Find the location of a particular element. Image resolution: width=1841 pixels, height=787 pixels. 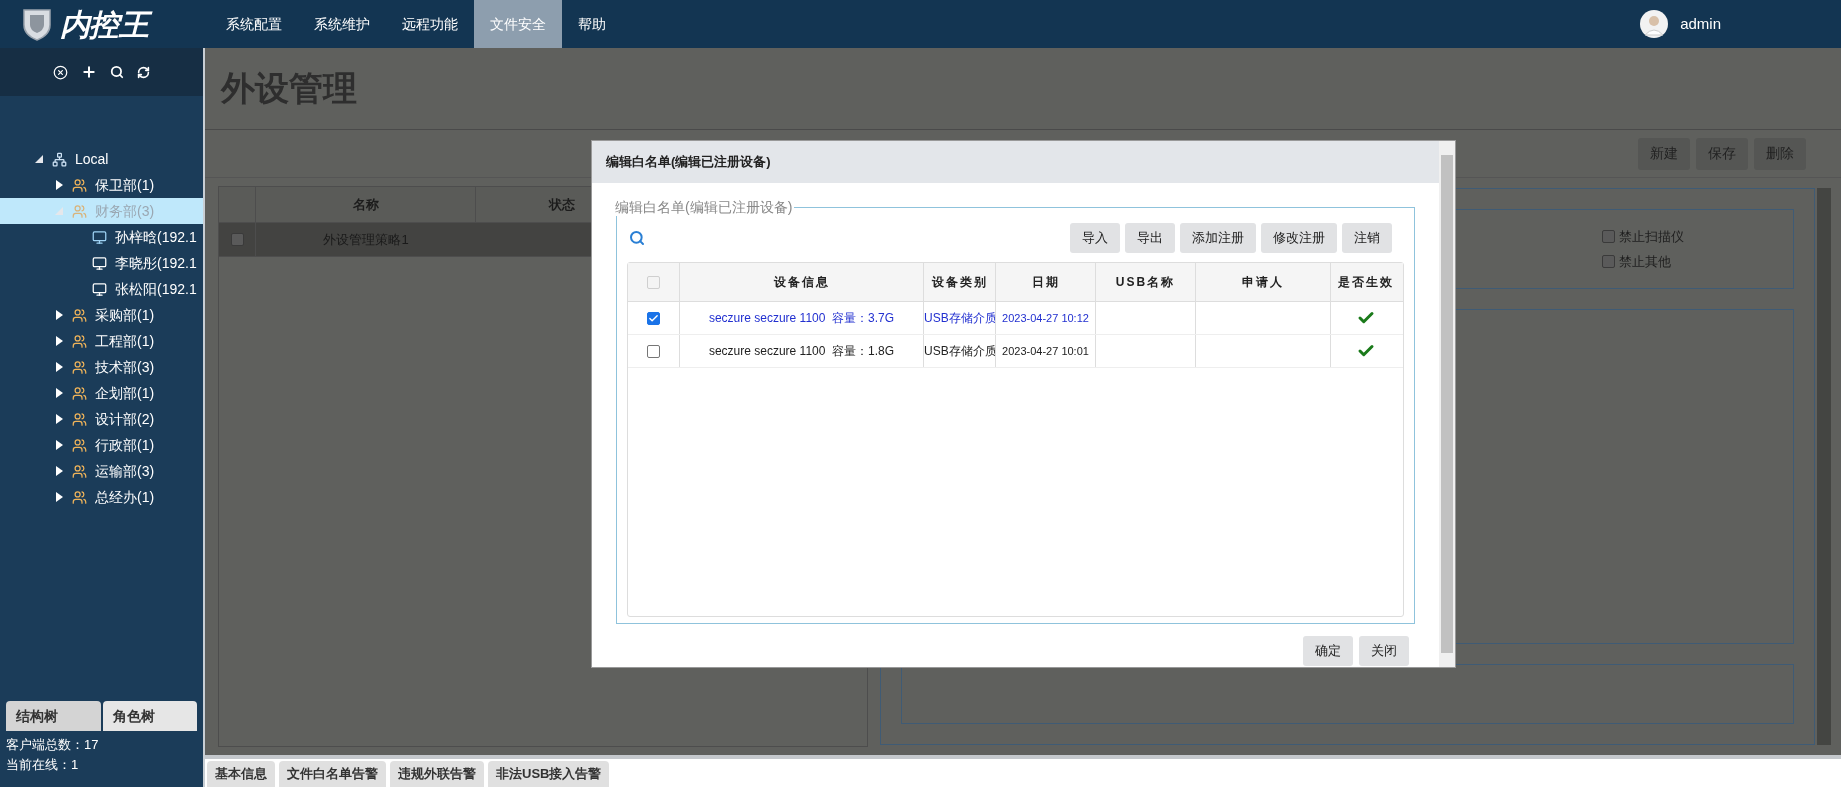

column-header: USB名称 is located at coordinates (1146, 282).